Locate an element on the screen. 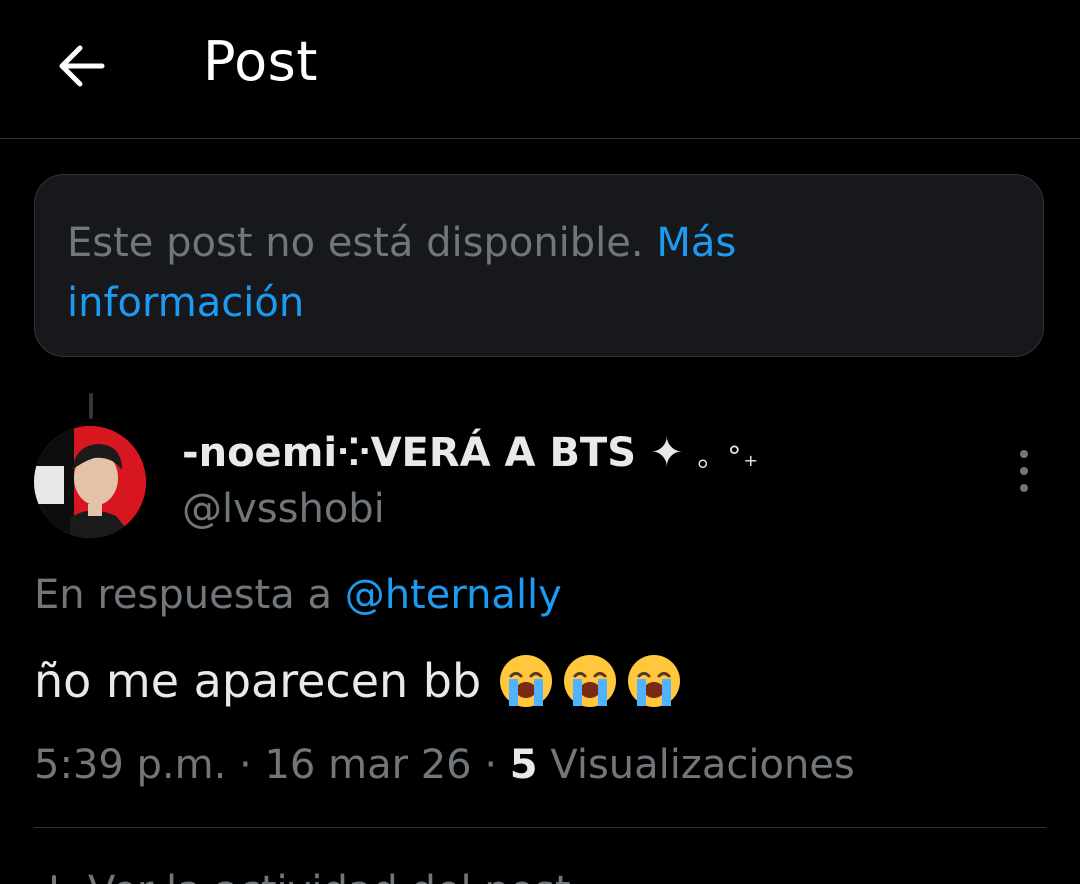  display-name-text: -noemi⁘VERÁ A BTS is located at coordinates (409, 453).